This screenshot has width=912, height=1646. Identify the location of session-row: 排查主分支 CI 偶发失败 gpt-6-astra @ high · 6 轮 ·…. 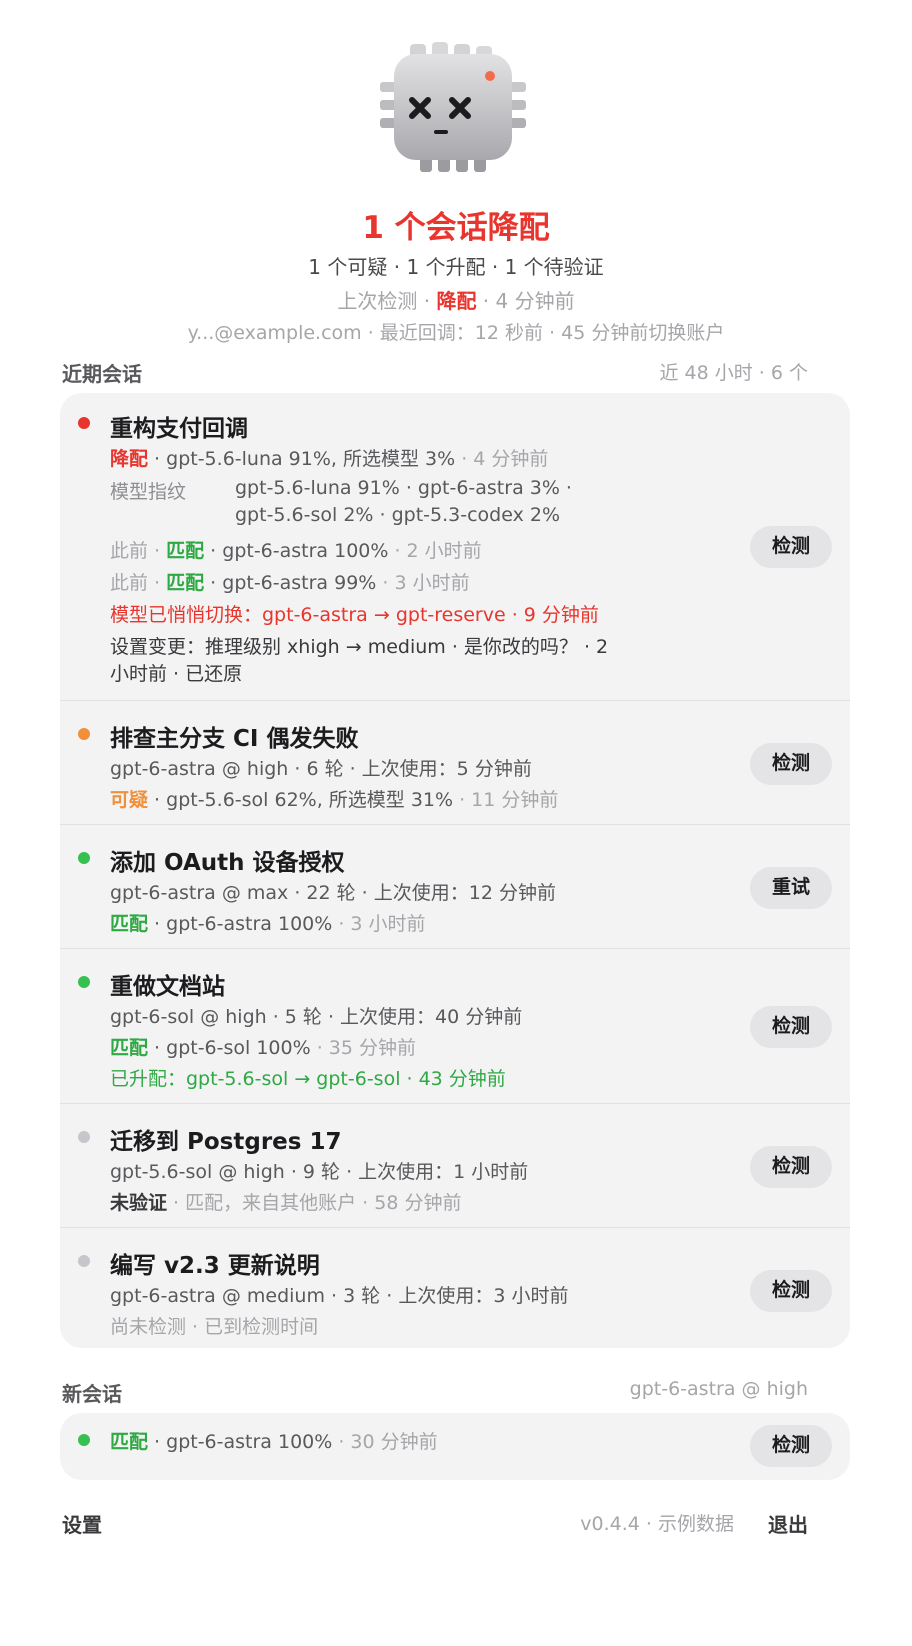
(455, 762).